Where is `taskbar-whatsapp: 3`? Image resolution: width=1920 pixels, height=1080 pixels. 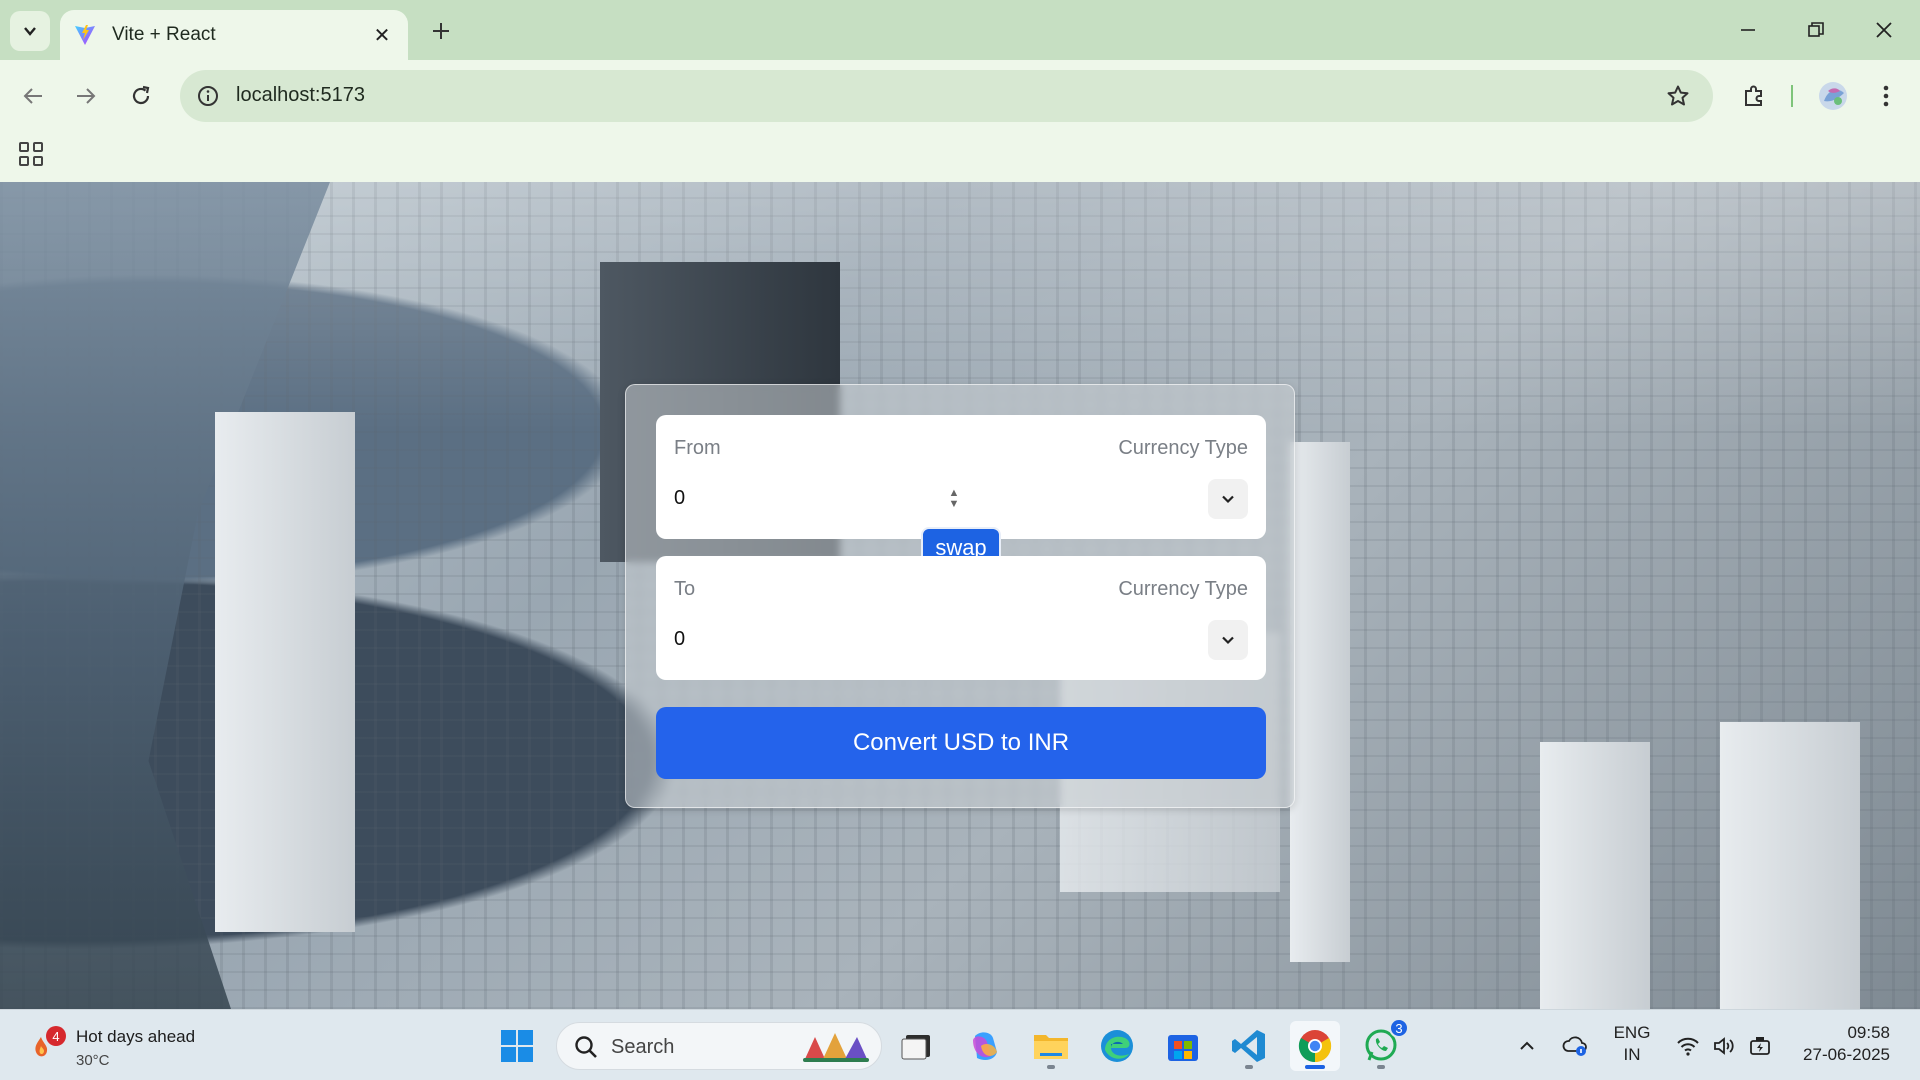 taskbar-whatsapp: 3 is located at coordinates (1382, 1044).